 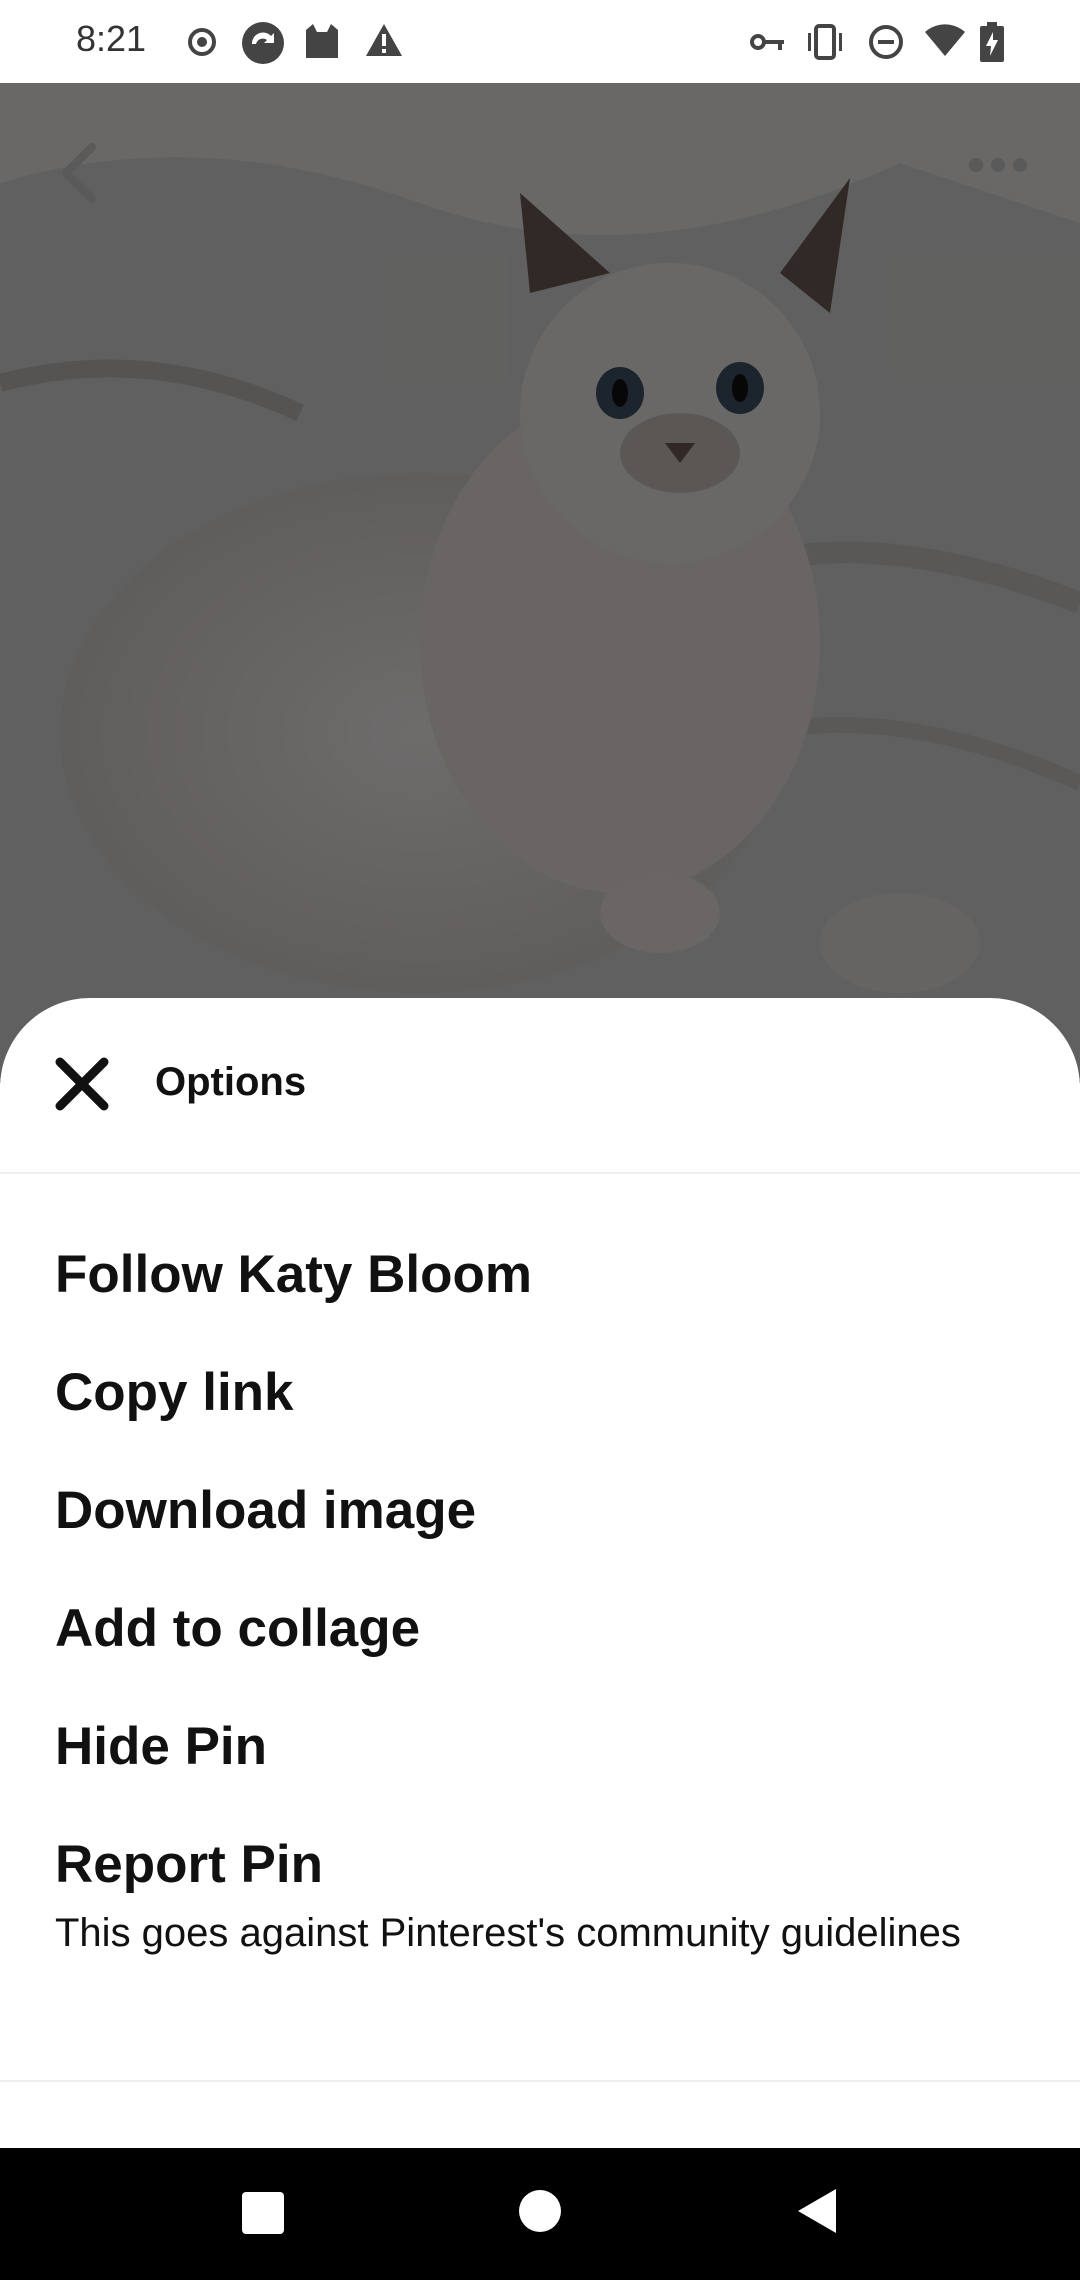 I want to click on warning-icon, so click(x=384, y=40).